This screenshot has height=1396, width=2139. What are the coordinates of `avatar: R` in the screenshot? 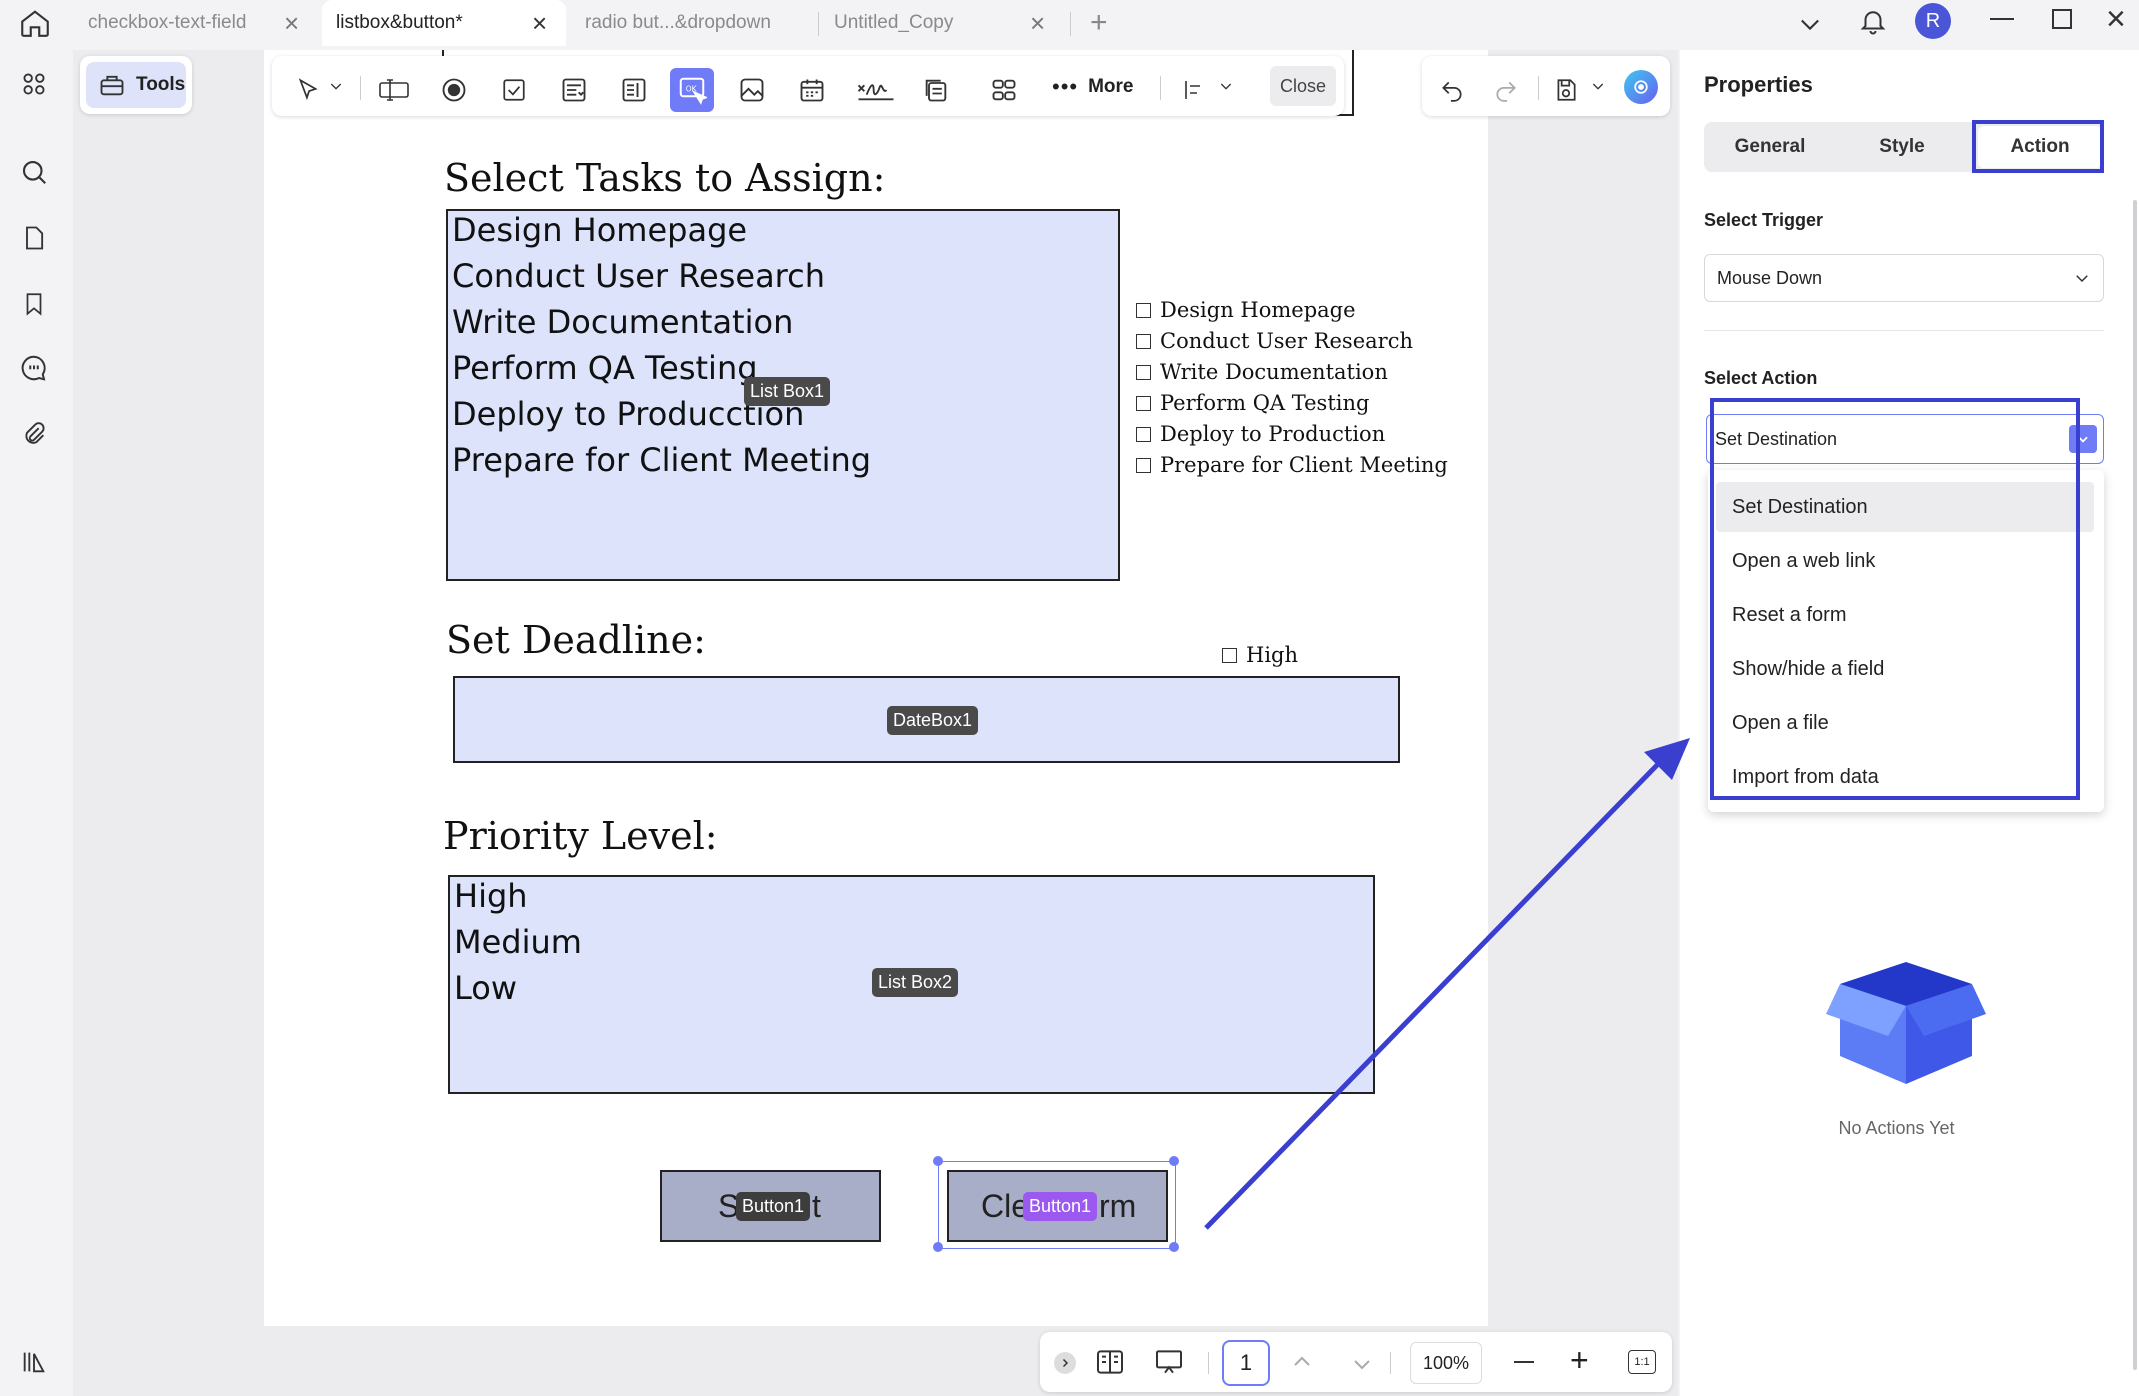 It's located at (1933, 21).